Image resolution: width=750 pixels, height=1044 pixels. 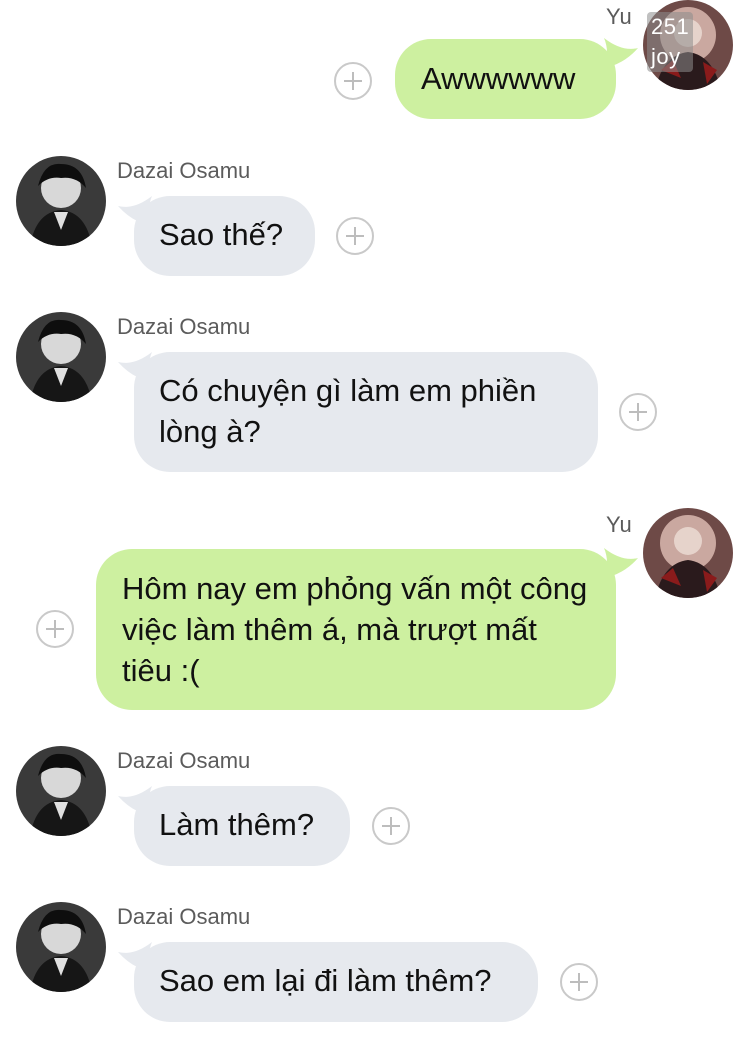 I want to click on message-bubble: Sao em lại đi làm thêm?, so click(x=336, y=982).